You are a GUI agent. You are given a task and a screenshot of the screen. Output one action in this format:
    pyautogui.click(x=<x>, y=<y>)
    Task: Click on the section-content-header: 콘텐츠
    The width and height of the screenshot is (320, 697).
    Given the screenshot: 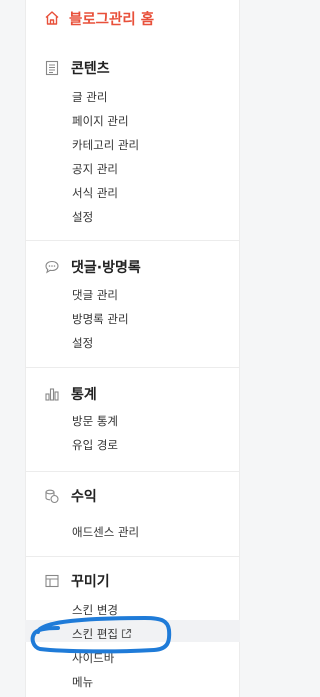 What is the action you would take?
    pyautogui.click(x=77, y=68)
    